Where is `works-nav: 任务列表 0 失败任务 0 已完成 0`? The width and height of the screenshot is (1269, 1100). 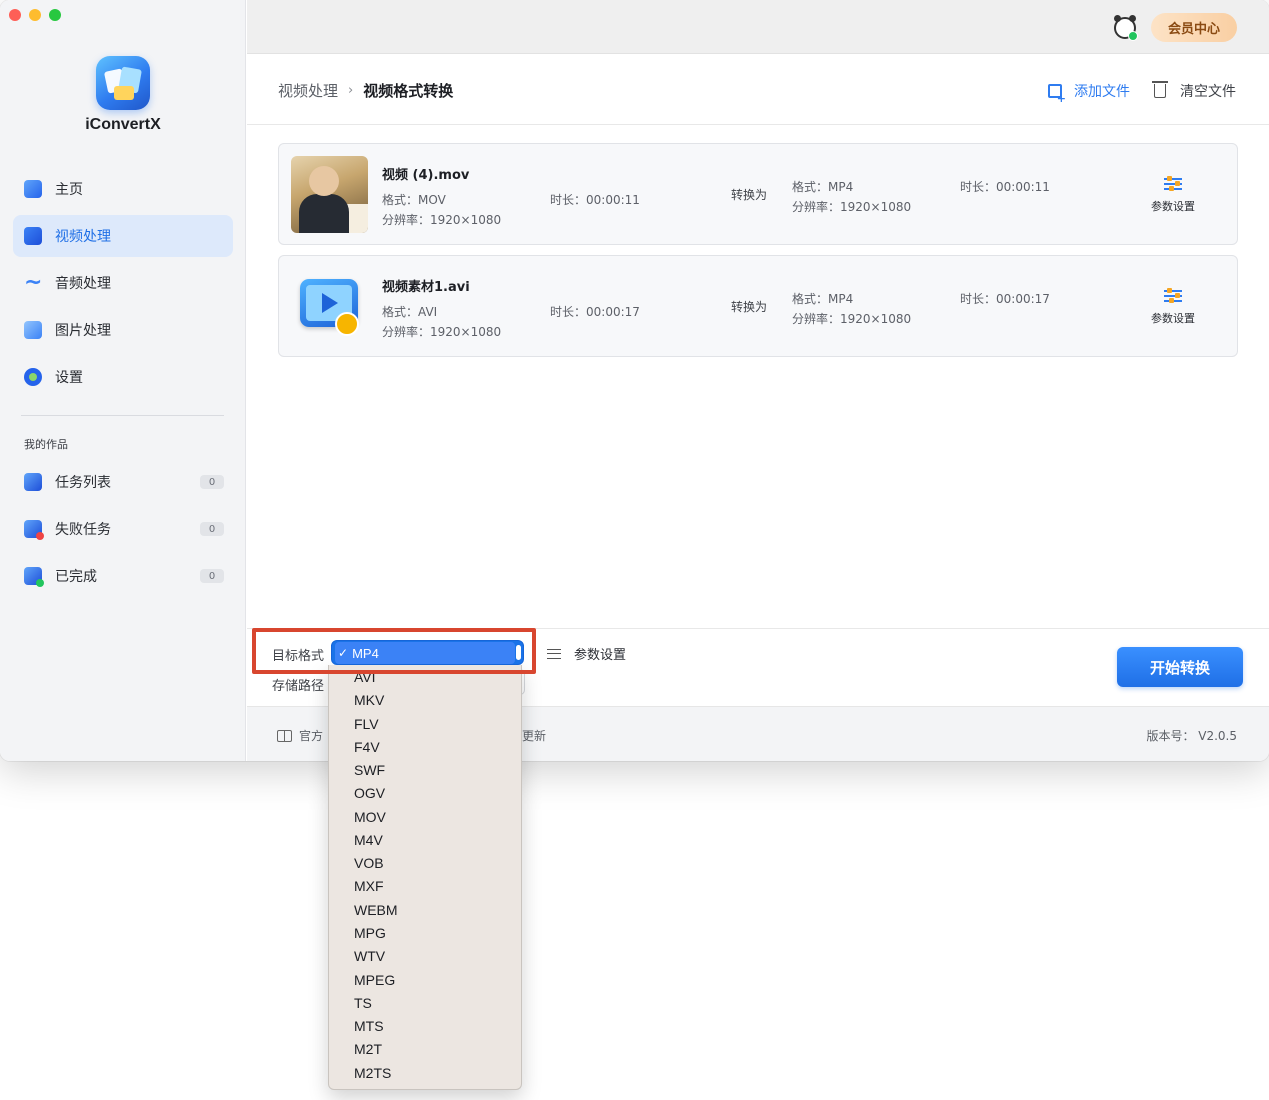
works-nav: 任务列表 0 失败任务 0 已完成 0 is located at coordinates (123, 531).